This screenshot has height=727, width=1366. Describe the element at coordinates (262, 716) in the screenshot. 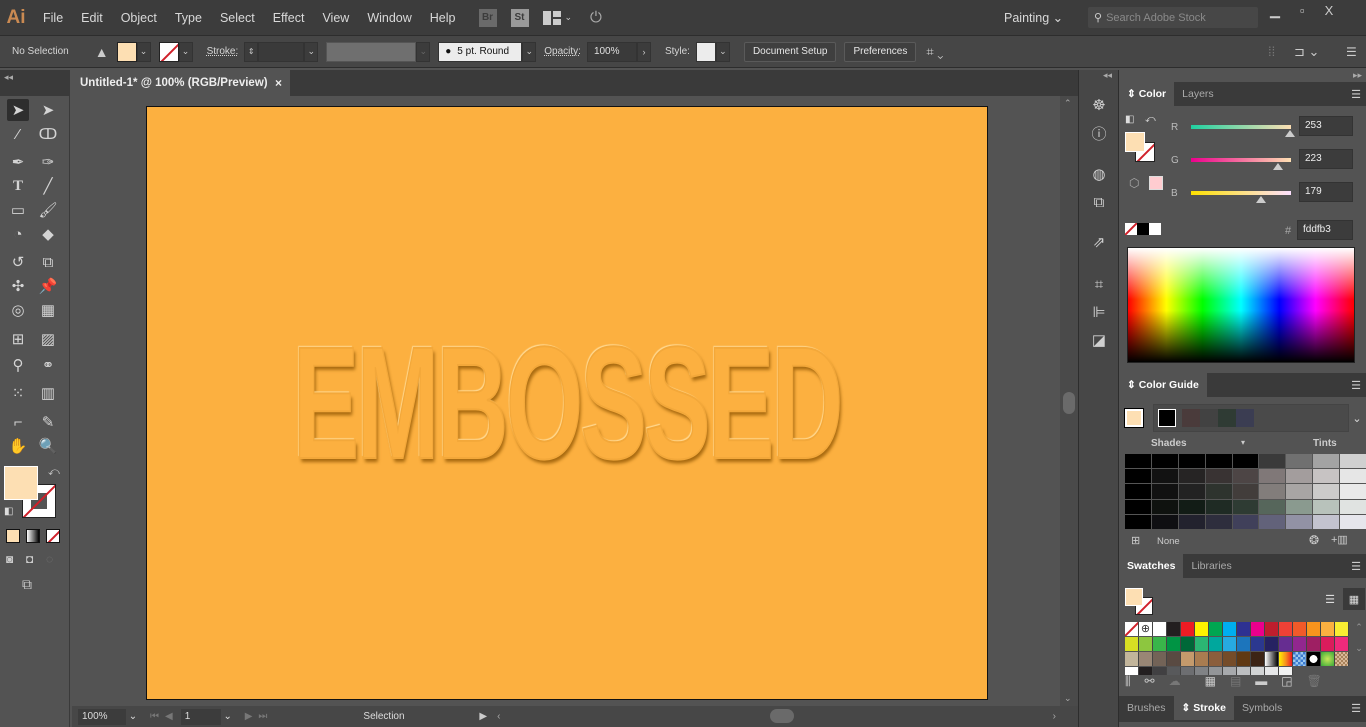

I see `last-artboard-button: ⏭` at that location.